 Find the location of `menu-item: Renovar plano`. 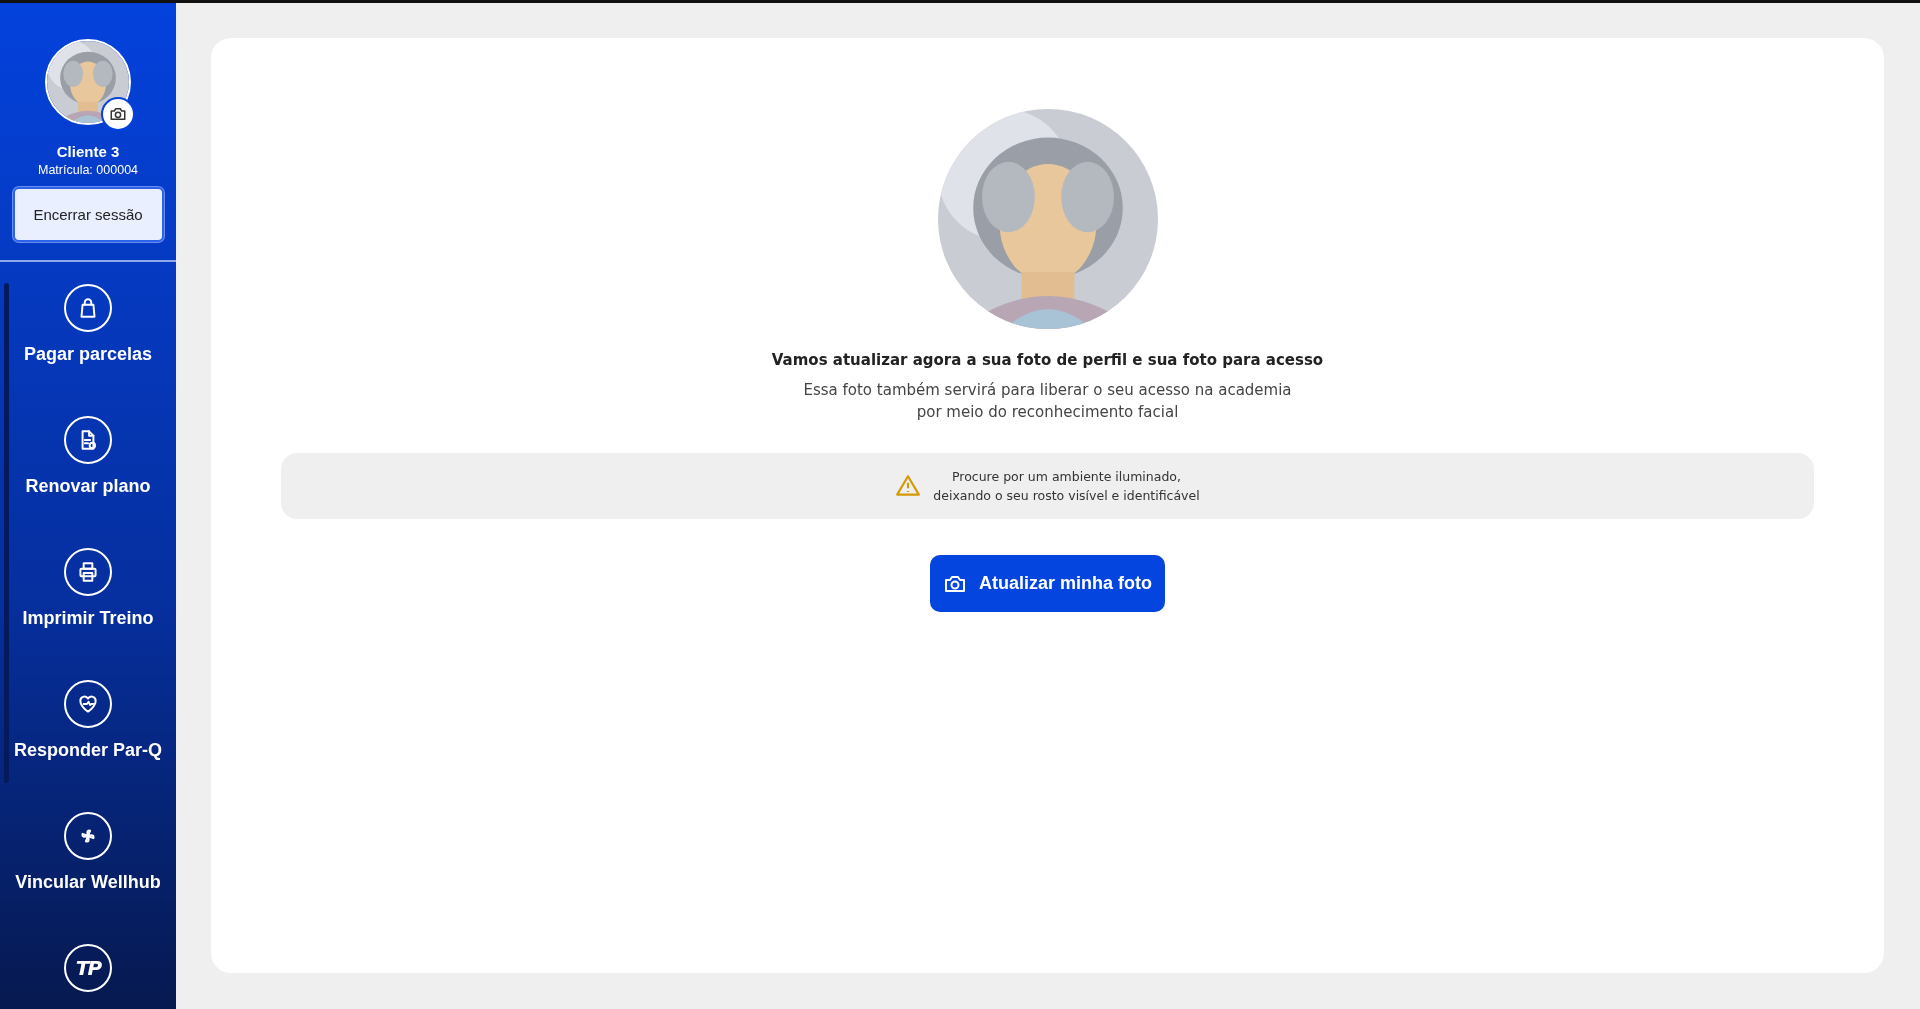

menu-item: Renovar plano is located at coordinates (88, 486).